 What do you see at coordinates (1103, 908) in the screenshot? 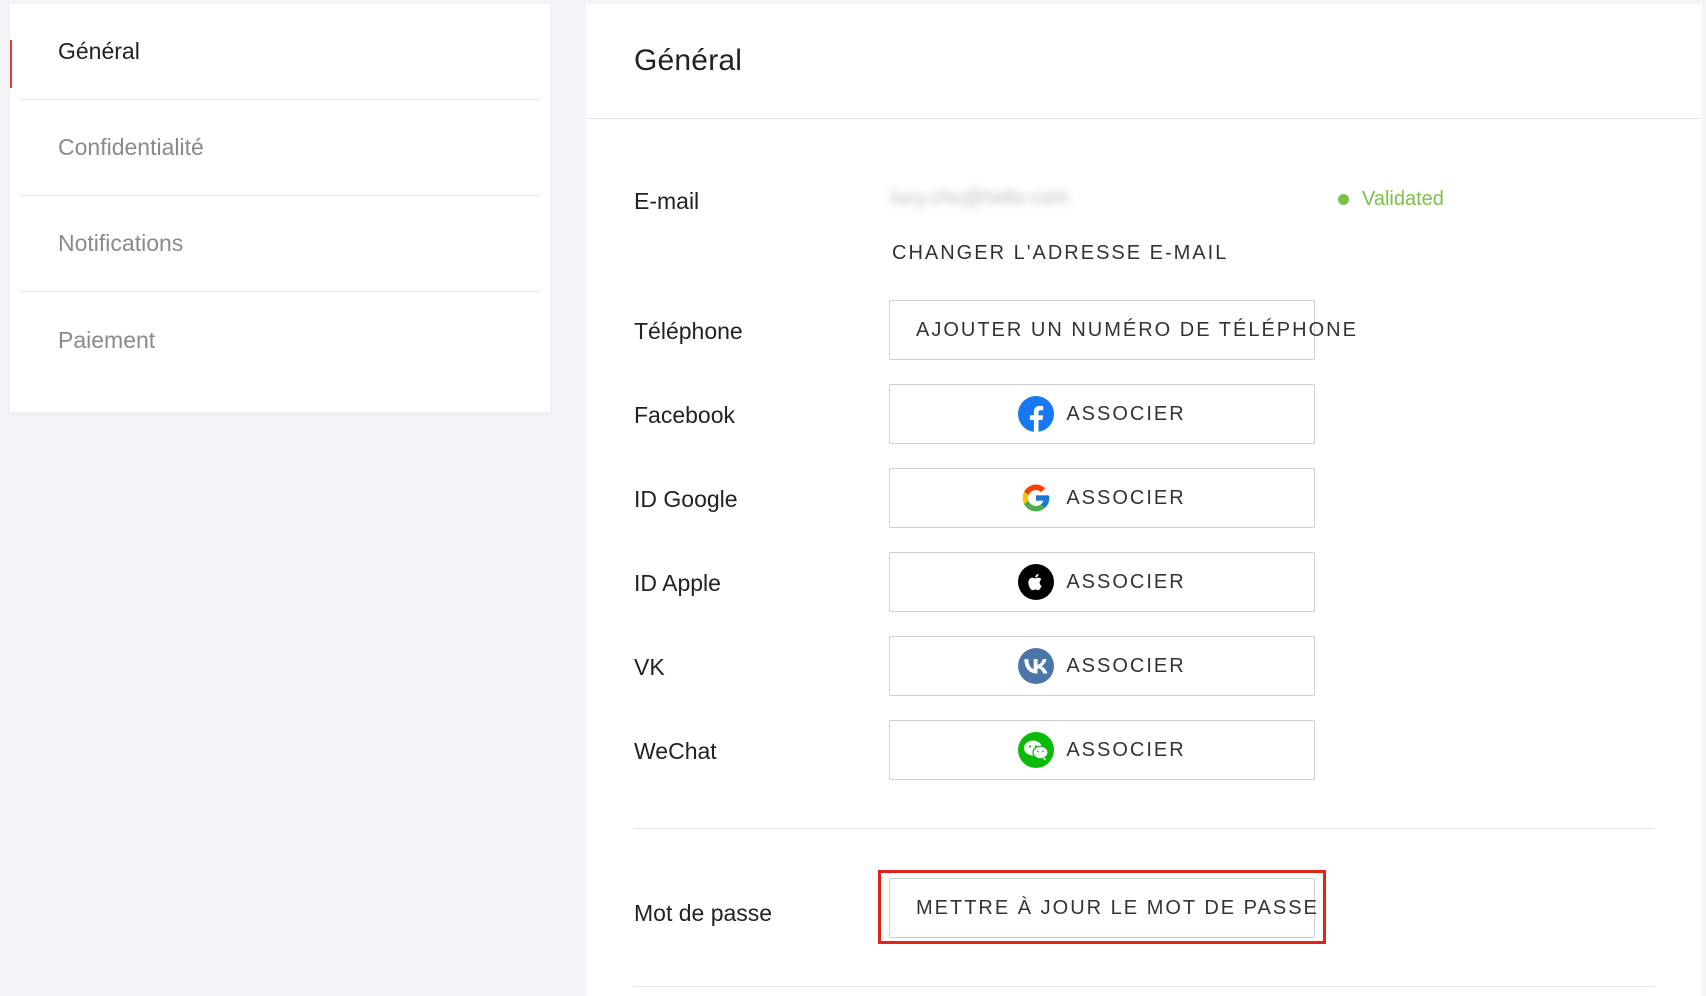
I see `update-password-button: METTRE À JOUR LE MOT DE PASSE` at bounding box center [1103, 908].